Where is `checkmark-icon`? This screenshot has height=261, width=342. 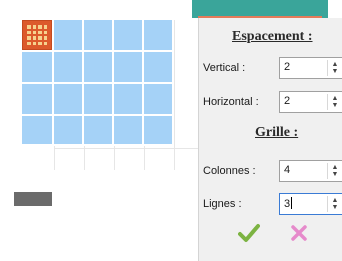
checkmark-icon is located at coordinates (249, 233).